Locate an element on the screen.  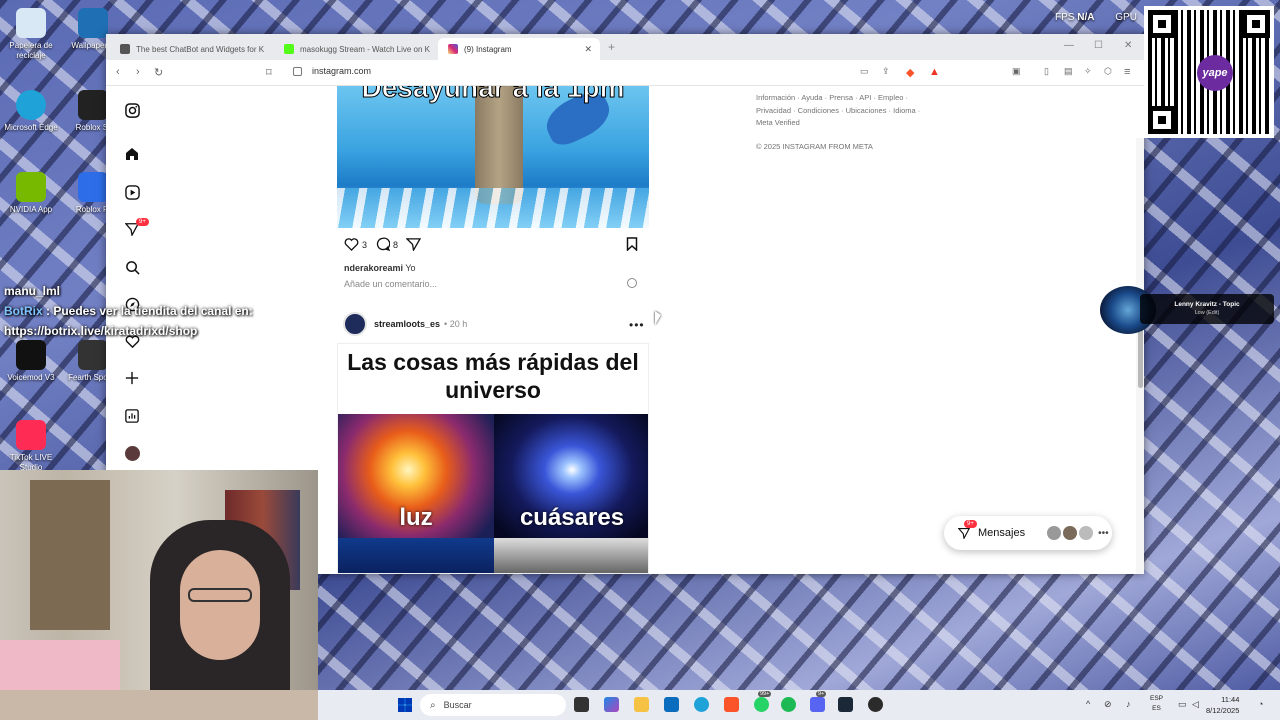
close-window-icon: ✕ is located at coordinates (1128, 45).